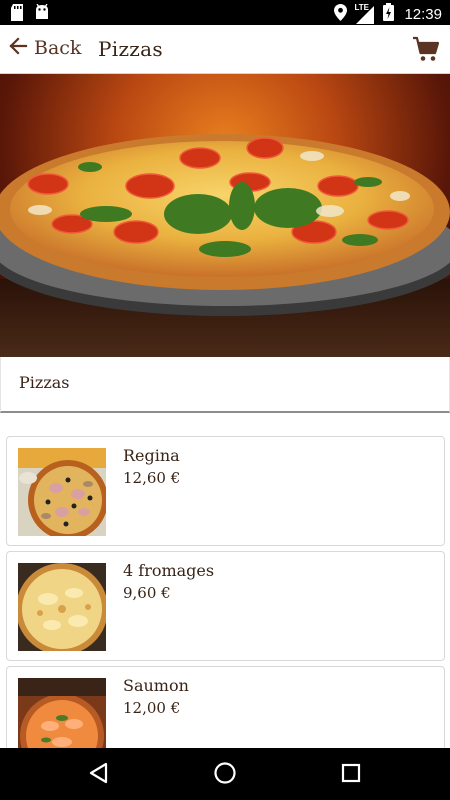 The width and height of the screenshot is (450, 800). What do you see at coordinates (361, 7) in the screenshot?
I see `network-type-label: LTE` at bounding box center [361, 7].